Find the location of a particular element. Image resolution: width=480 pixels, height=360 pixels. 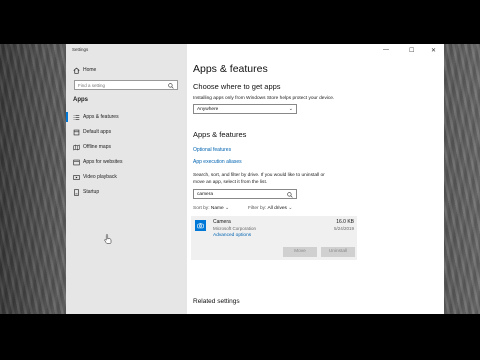

list-icon is located at coordinates (76, 117).